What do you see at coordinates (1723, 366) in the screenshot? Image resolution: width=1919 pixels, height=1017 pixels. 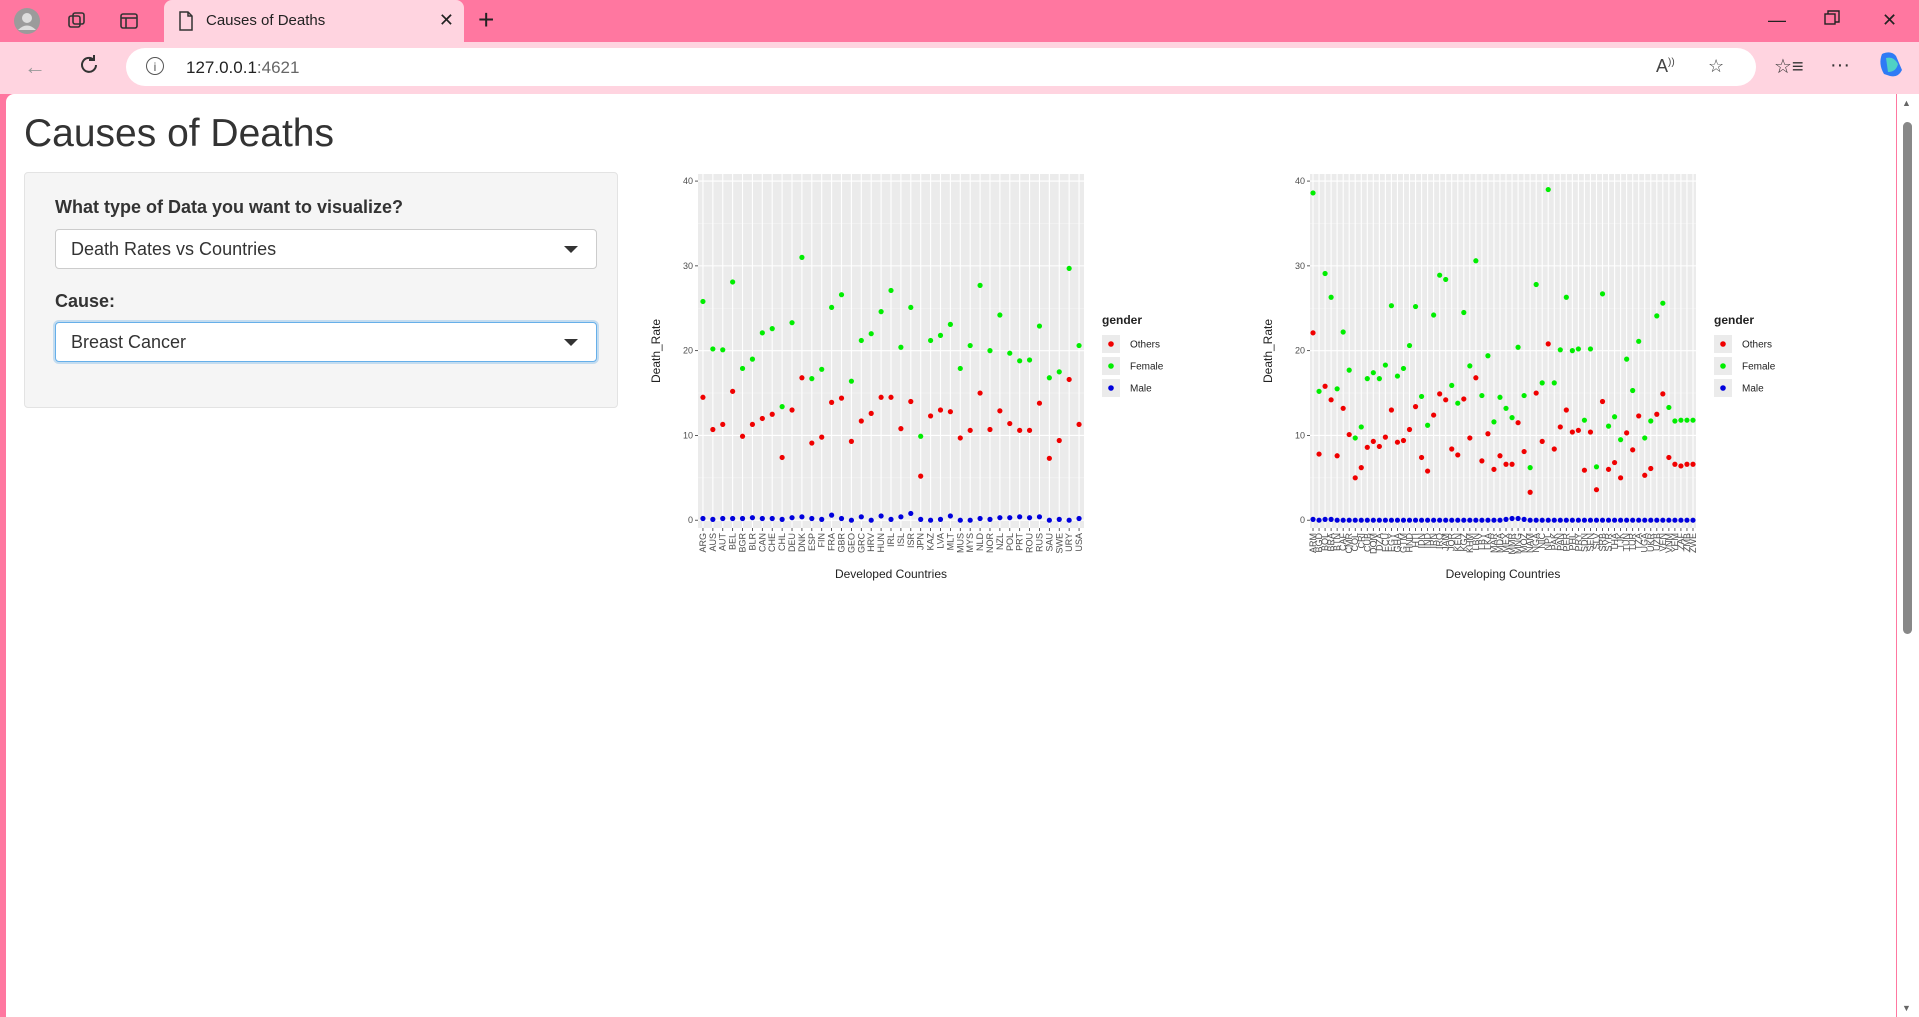 I see `legend-key-female` at bounding box center [1723, 366].